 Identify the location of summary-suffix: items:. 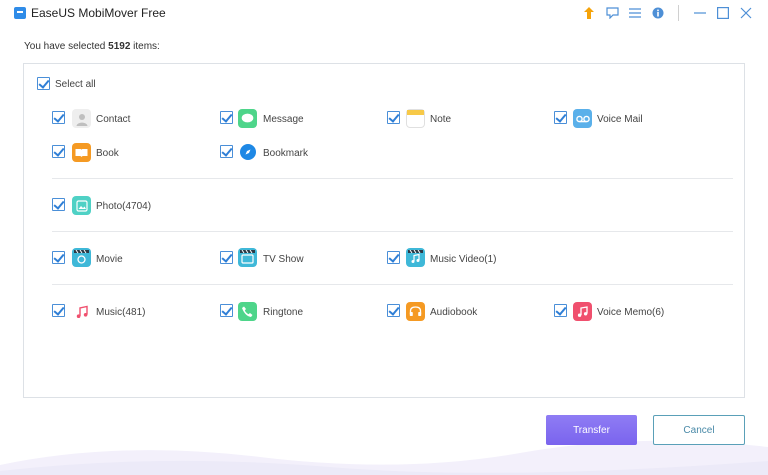
(145, 46).